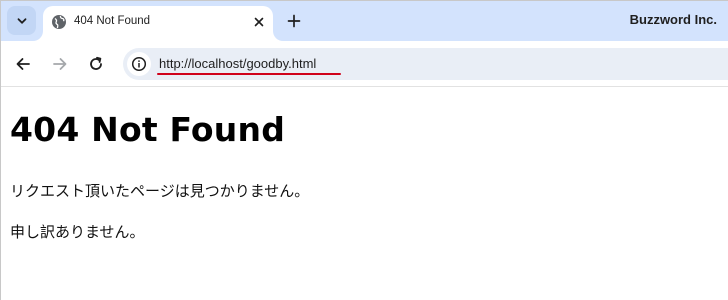 The width and height of the screenshot is (728, 300). Describe the element at coordinates (158, 23) in the screenshot. I see `tab-active: 404 Not Found` at that location.